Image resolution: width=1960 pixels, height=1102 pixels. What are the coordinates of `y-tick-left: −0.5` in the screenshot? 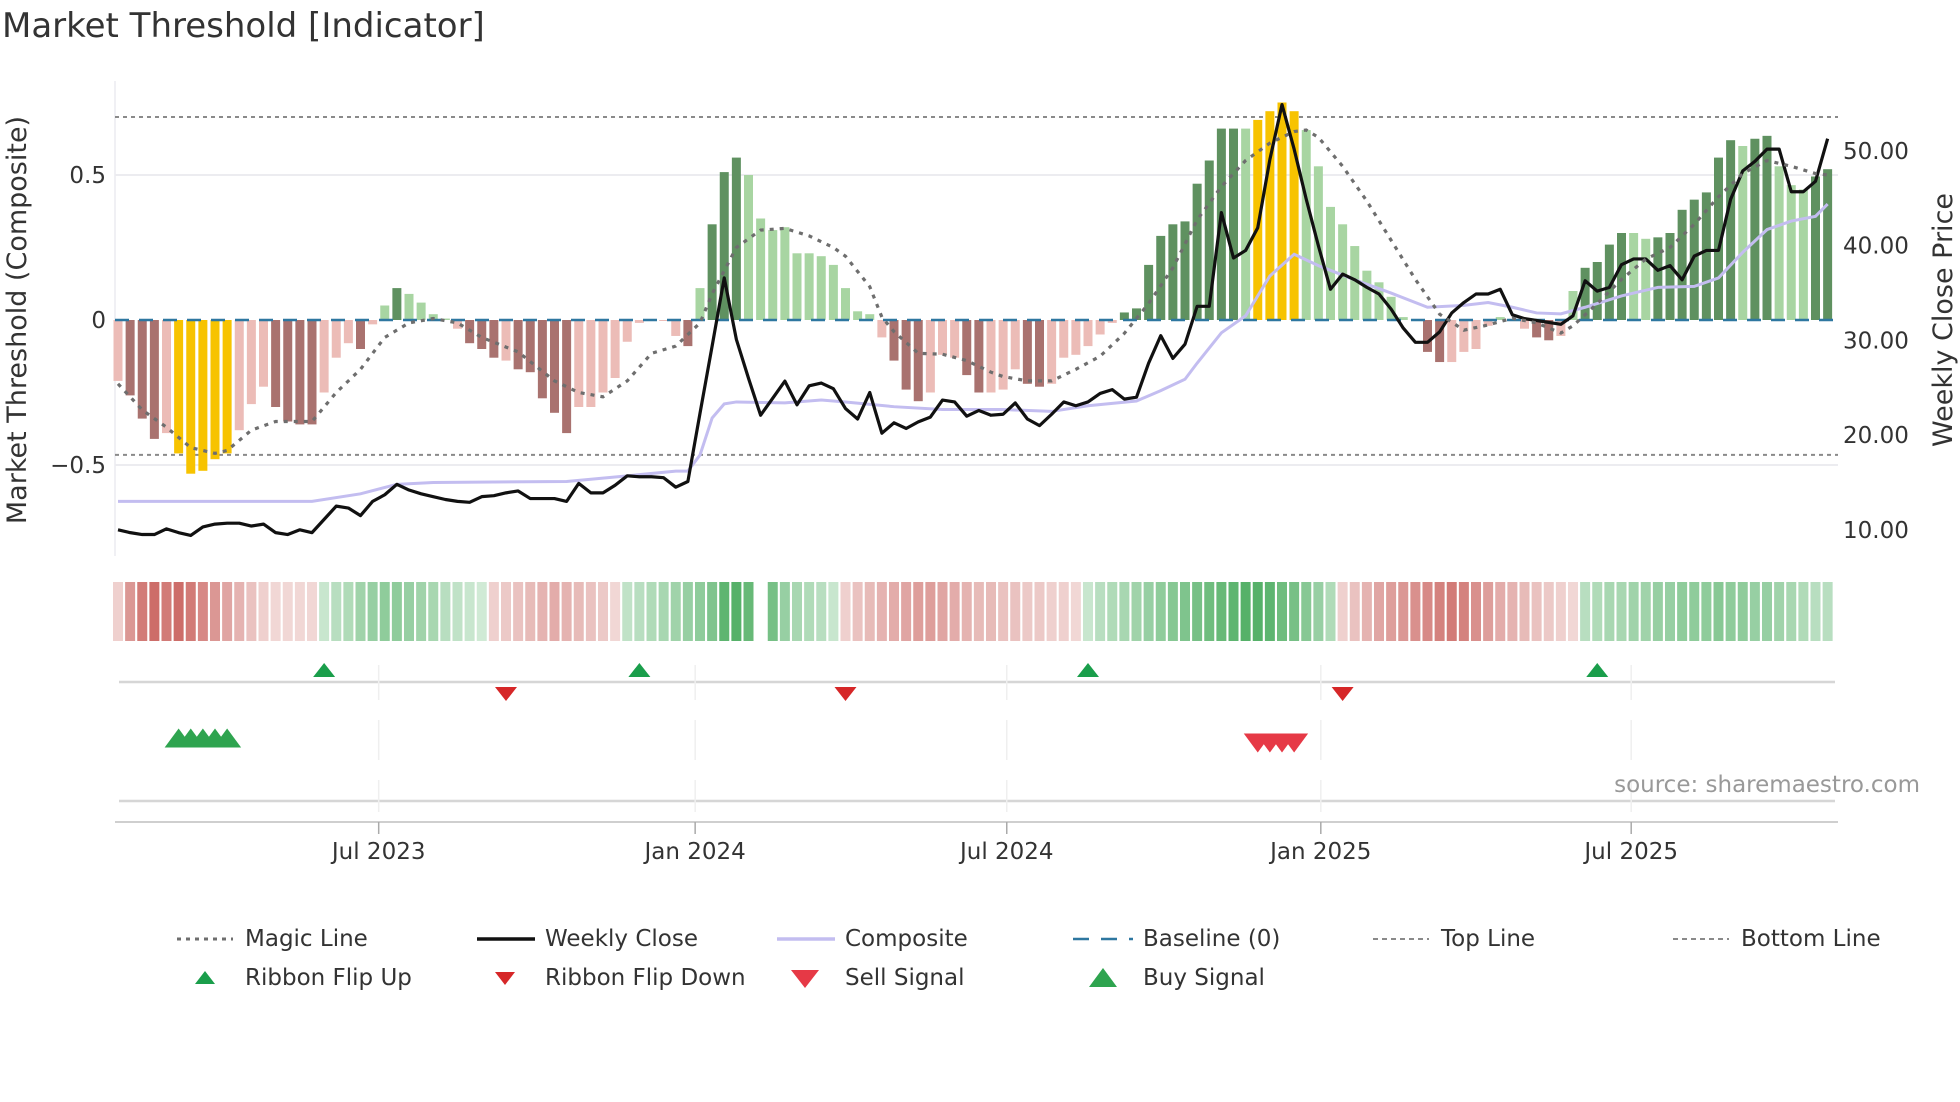 It's located at (78, 466).